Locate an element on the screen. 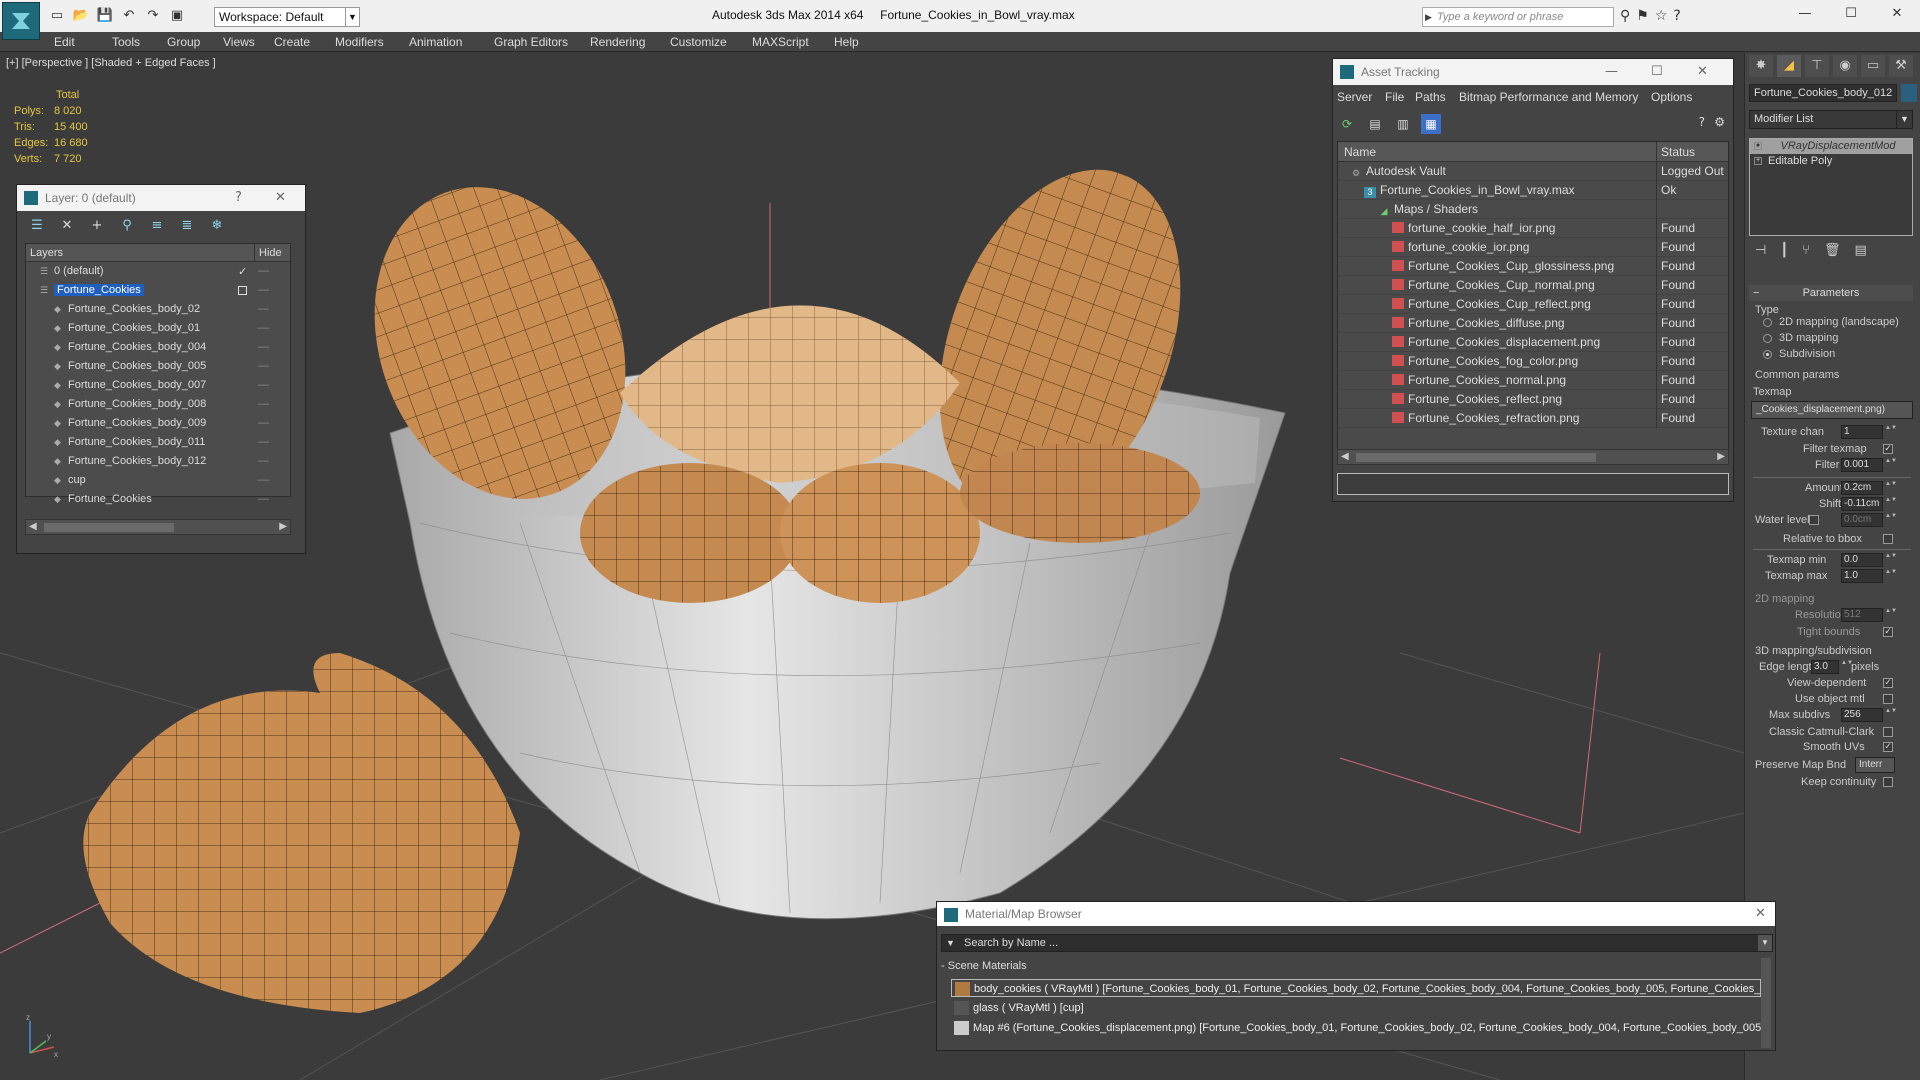 This screenshot has width=1920, height=1080. menu-graph-editors: Graph Editors is located at coordinates (531, 42).